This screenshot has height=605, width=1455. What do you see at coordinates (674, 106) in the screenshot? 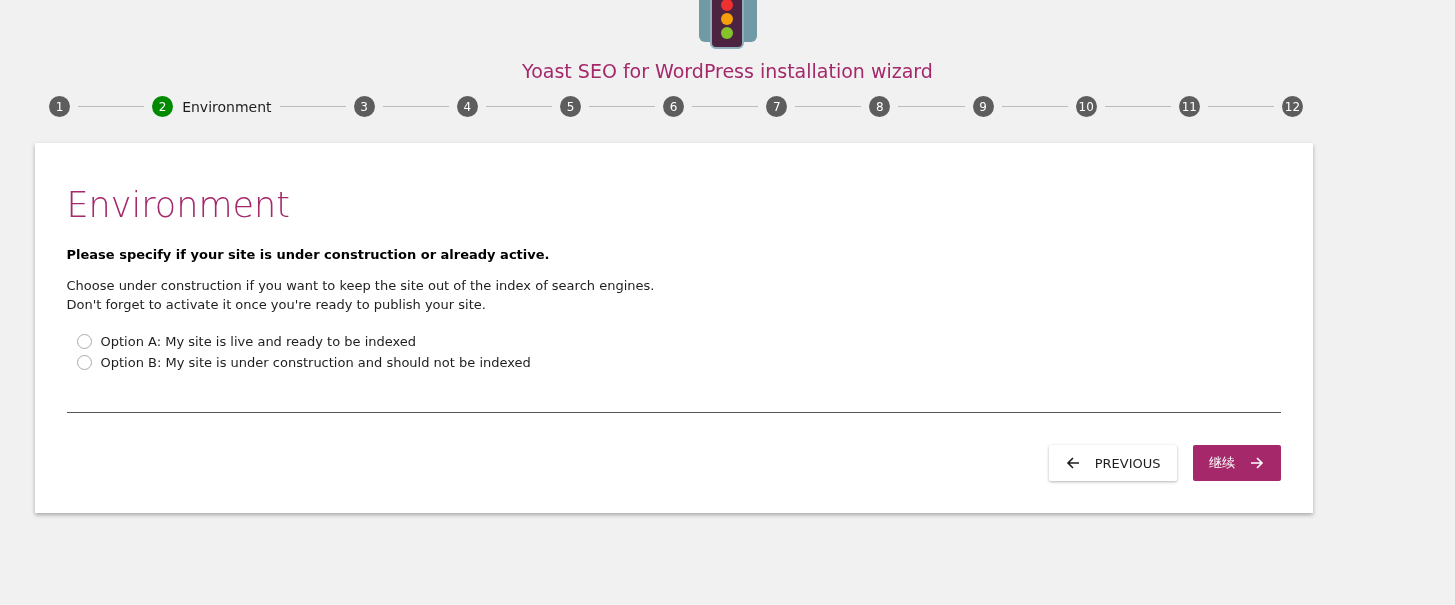
I see `step-number: 6` at bounding box center [674, 106].